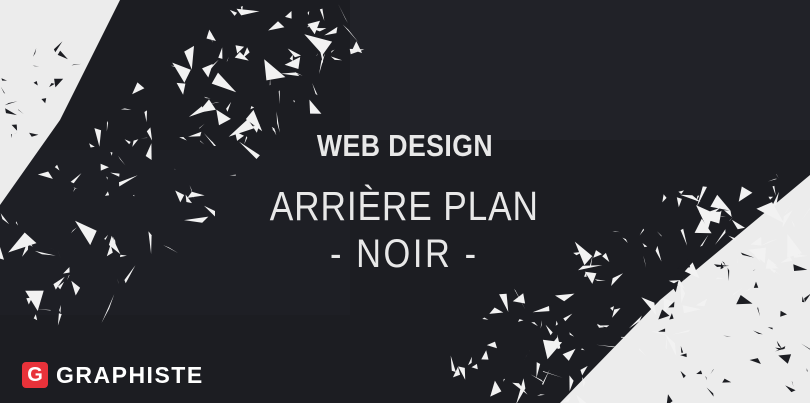  I want to click on headline-web-design: WEB DESIGN, so click(405, 145).